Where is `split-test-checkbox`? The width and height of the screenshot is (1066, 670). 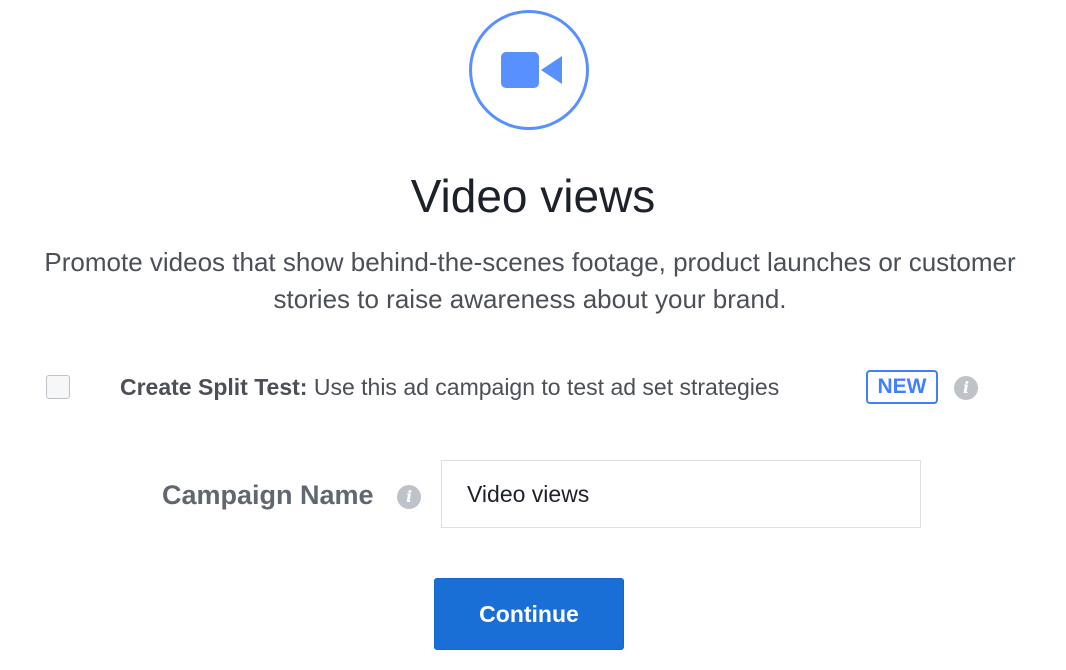 split-test-checkbox is located at coordinates (58, 387).